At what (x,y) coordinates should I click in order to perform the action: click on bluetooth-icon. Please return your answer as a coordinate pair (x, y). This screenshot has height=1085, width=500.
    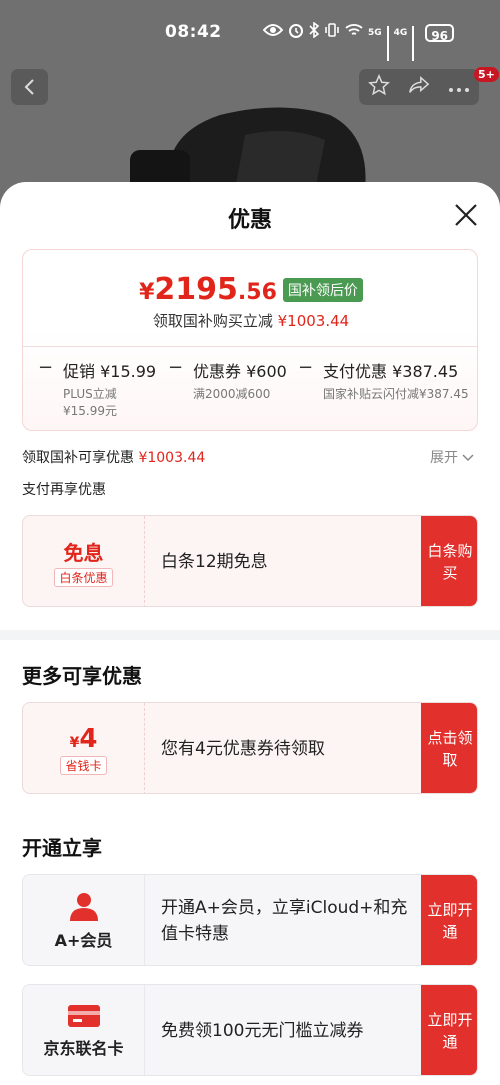
    Looking at the image, I should click on (314, 32).